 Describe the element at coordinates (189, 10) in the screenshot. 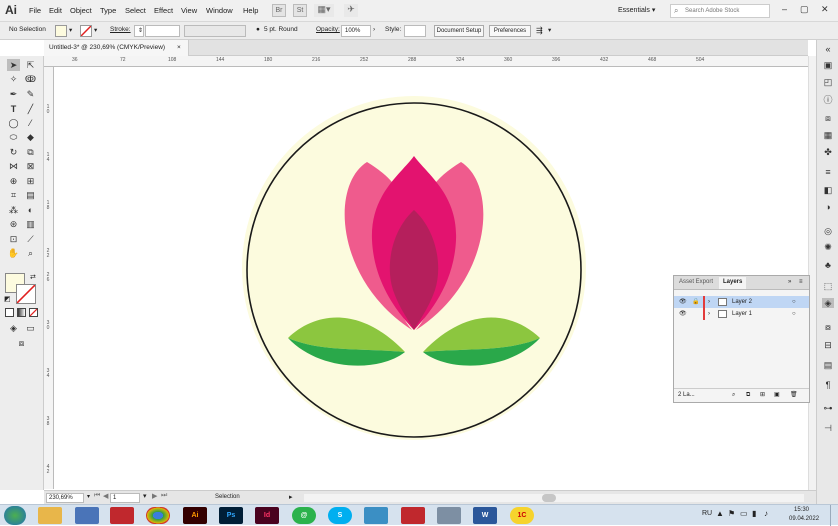

I see `menu-view: View` at that location.